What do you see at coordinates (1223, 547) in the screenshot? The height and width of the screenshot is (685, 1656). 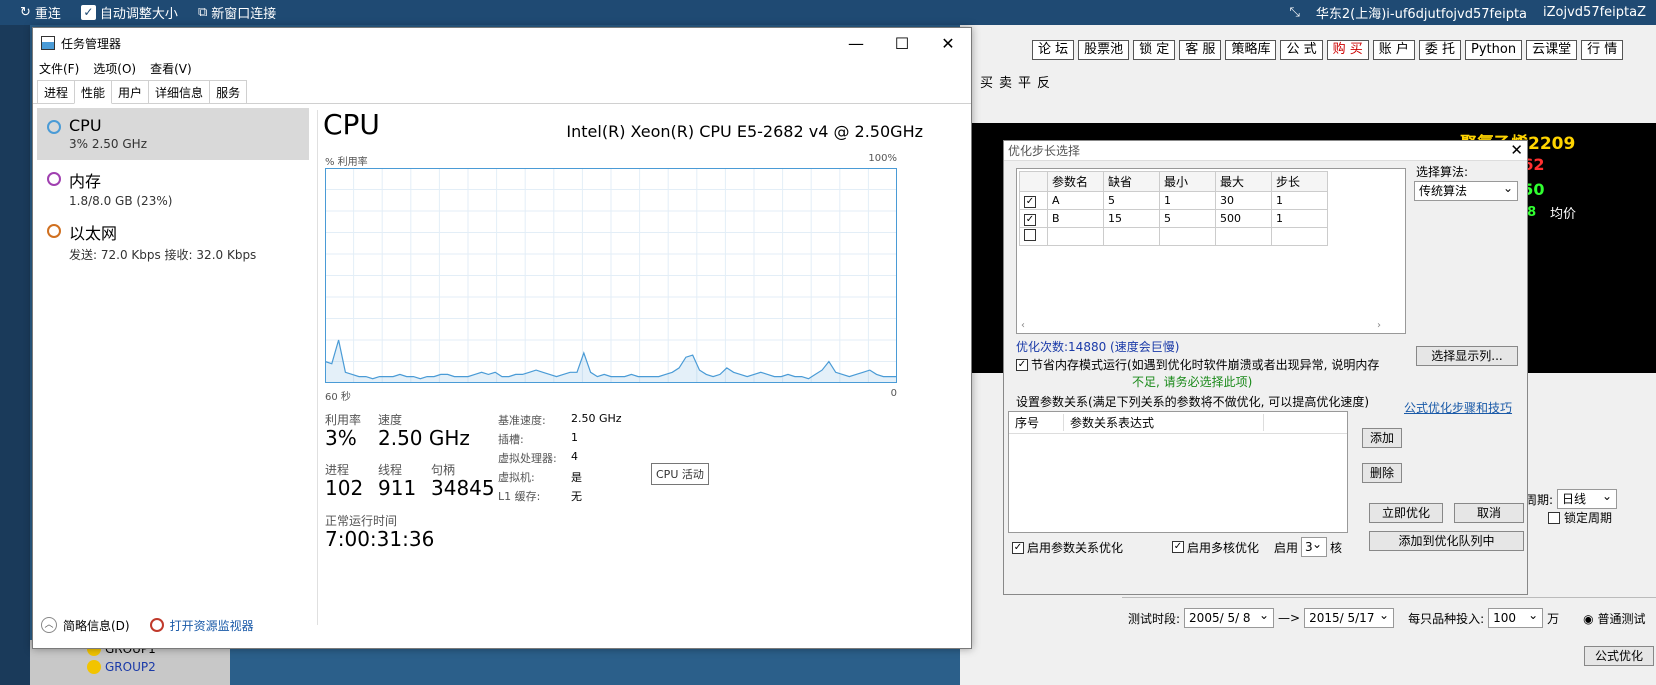 I see `enable-multicore-label: 启用多核优化` at bounding box center [1223, 547].